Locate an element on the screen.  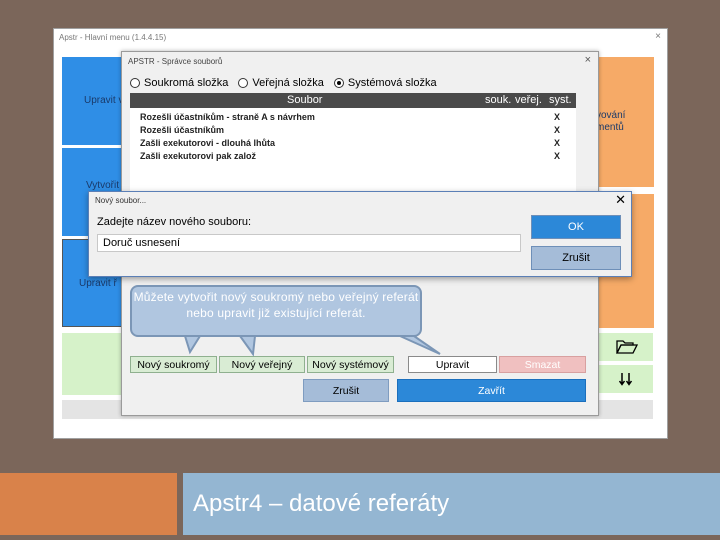
tile-documents-label-1: vování is located at coordinates (611, 115).